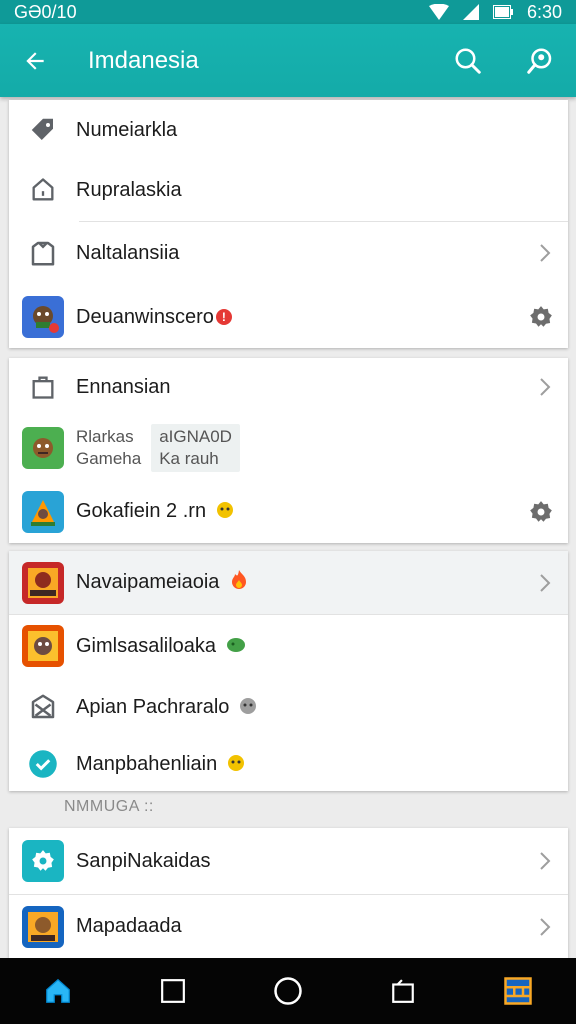 The height and width of the screenshot is (1024, 576). I want to click on shirt-icon, so click(42, 253).